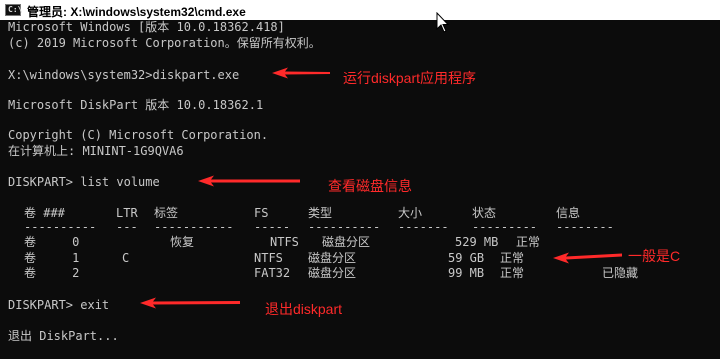 This screenshot has height=359, width=720. Describe the element at coordinates (443, 22) in the screenshot. I see `mouse-cursor-icon` at that location.